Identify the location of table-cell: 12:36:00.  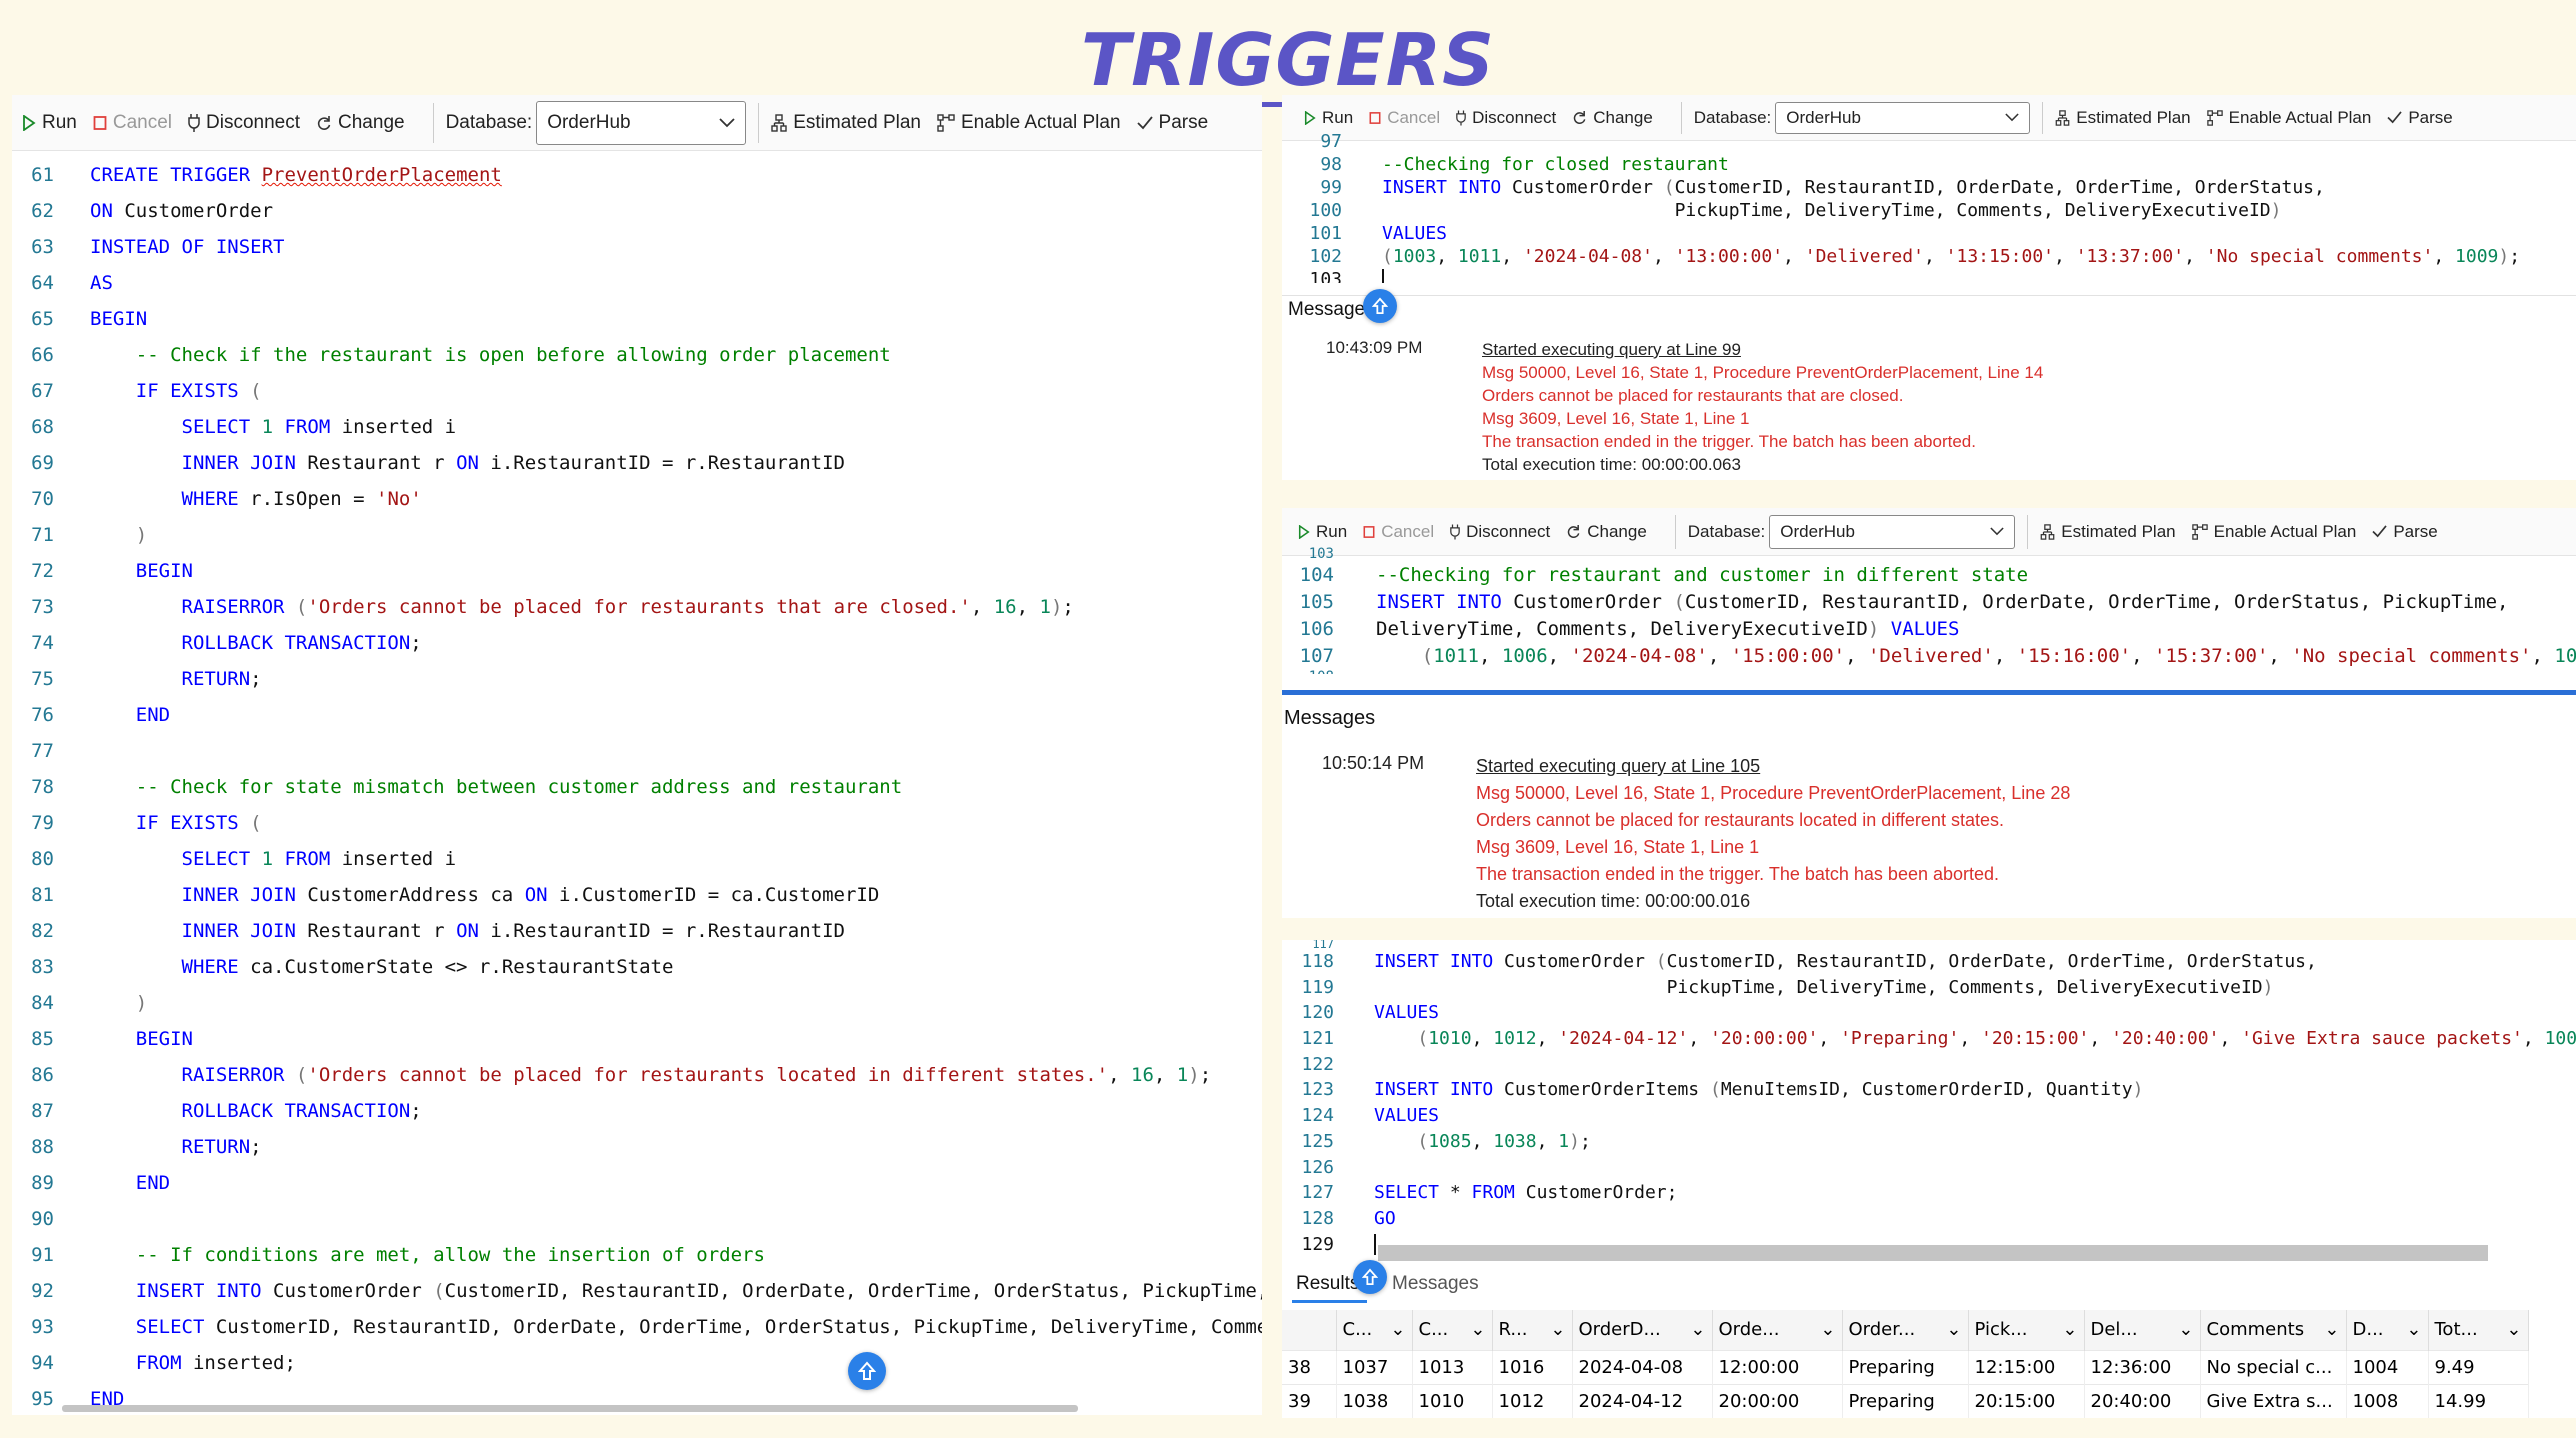
(2142, 1367).